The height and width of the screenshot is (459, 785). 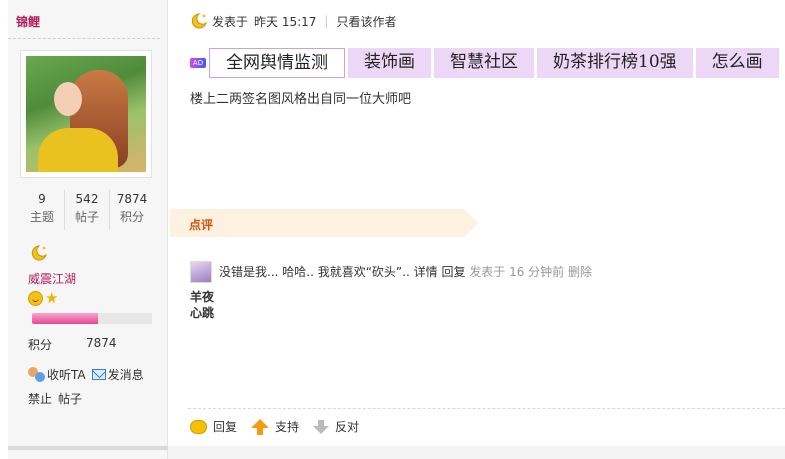 I want to click on level-progress-bar, so click(x=92, y=318).